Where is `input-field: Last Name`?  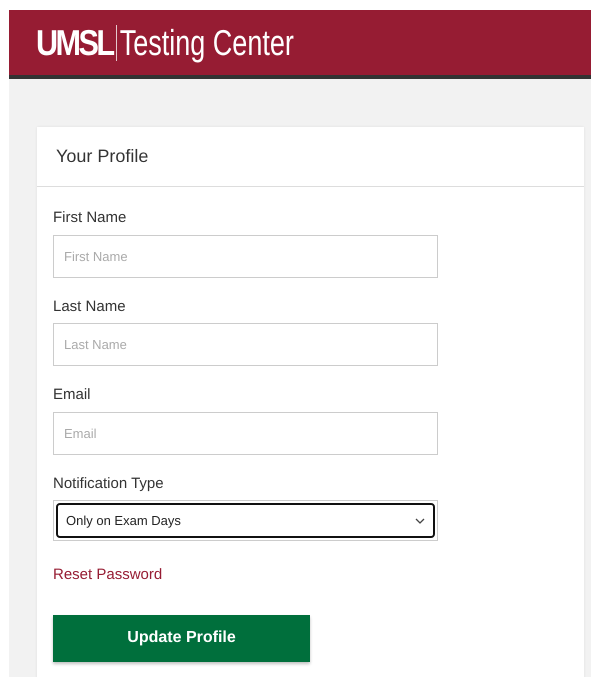 input-field: Last Name is located at coordinates (245, 344).